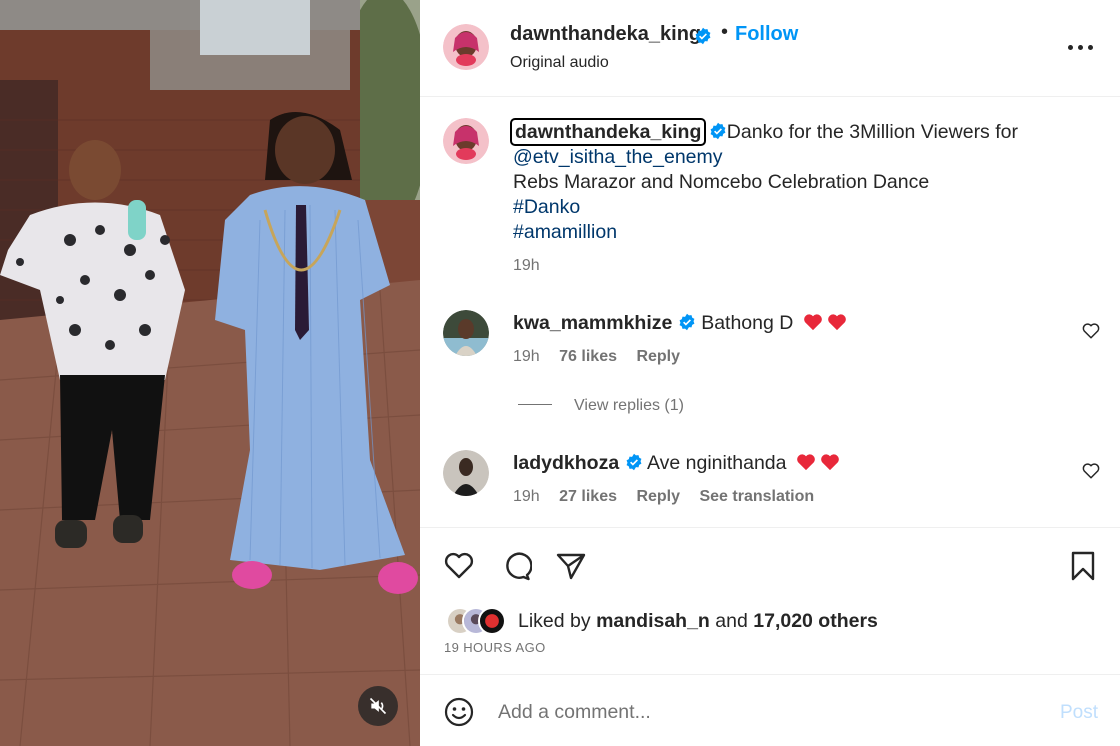  Describe the element at coordinates (872, 132) in the screenshot. I see `caption-text: Danko for the 3Million Viewers for` at that location.